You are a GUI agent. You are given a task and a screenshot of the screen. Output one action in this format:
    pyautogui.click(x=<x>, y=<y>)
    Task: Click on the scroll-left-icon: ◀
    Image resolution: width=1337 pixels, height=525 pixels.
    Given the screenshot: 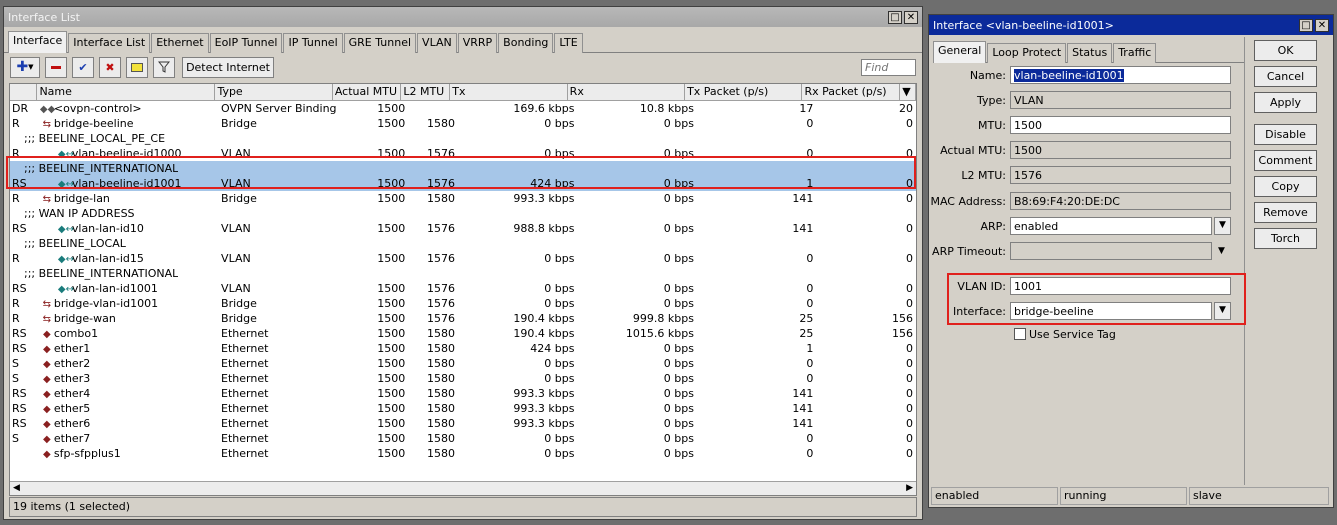 What is the action you would take?
    pyautogui.click(x=16, y=488)
    